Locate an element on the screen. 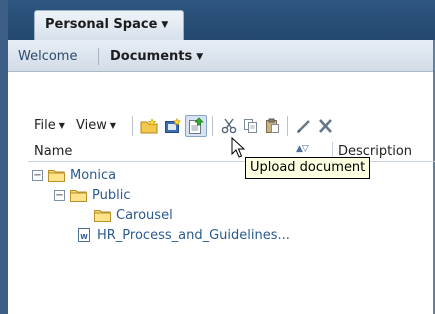 The height and width of the screenshot is (314, 435). copy-icon is located at coordinates (250, 126).